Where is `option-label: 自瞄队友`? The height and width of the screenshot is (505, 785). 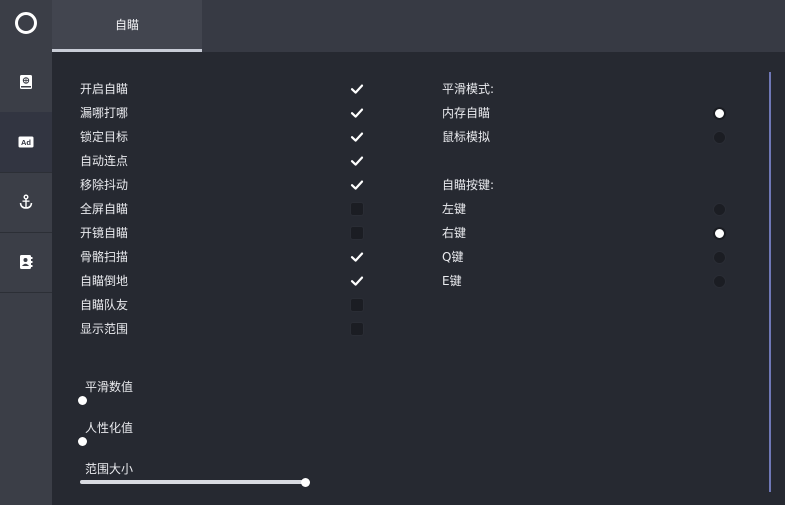 option-label: 自瞄队友 is located at coordinates (104, 305).